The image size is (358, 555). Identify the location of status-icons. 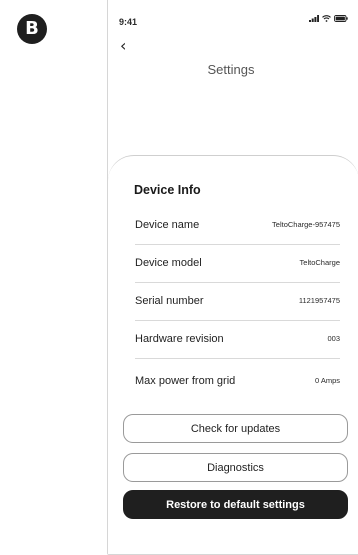
(328, 18).